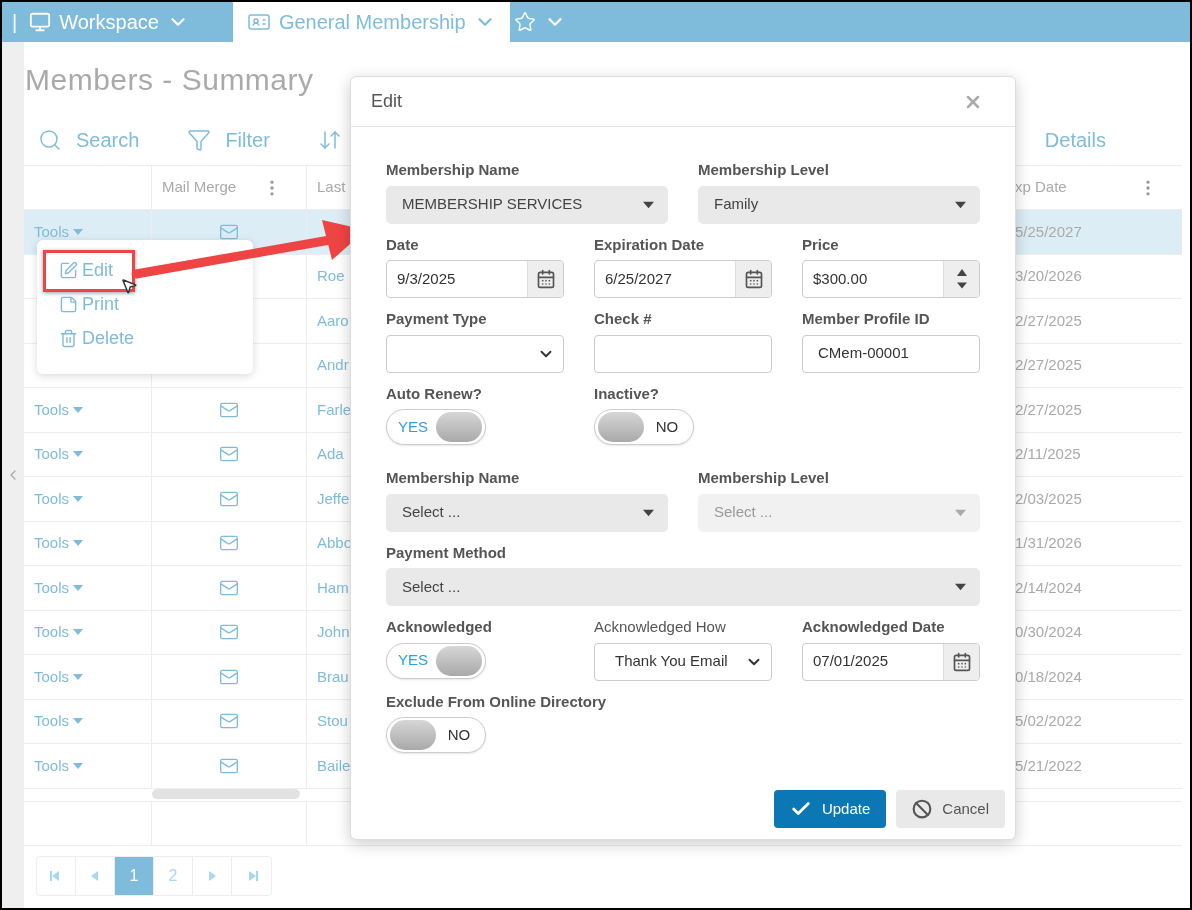  Describe the element at coordinates (475, 353) in the screenshot. I see `dropdown-field` at that location.